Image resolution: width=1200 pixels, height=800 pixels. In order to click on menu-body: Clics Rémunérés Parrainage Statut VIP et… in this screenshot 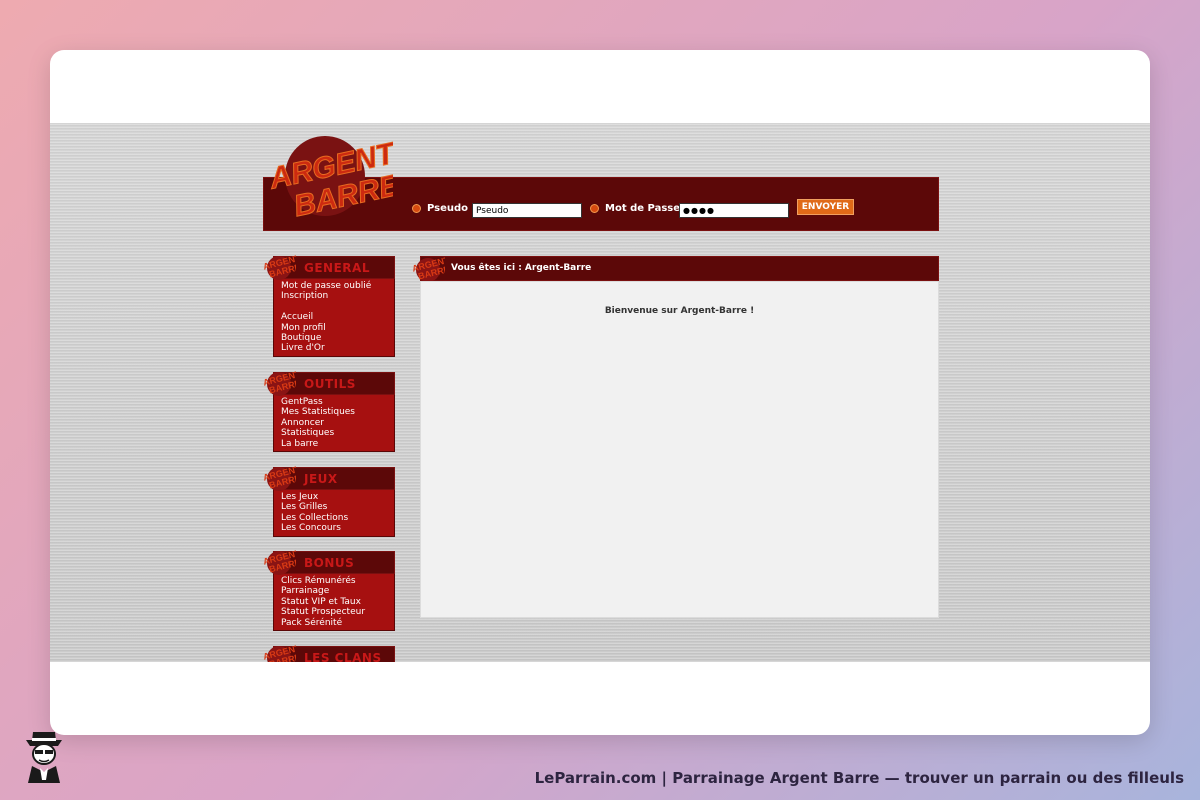, I will do `click(334, 603)`.